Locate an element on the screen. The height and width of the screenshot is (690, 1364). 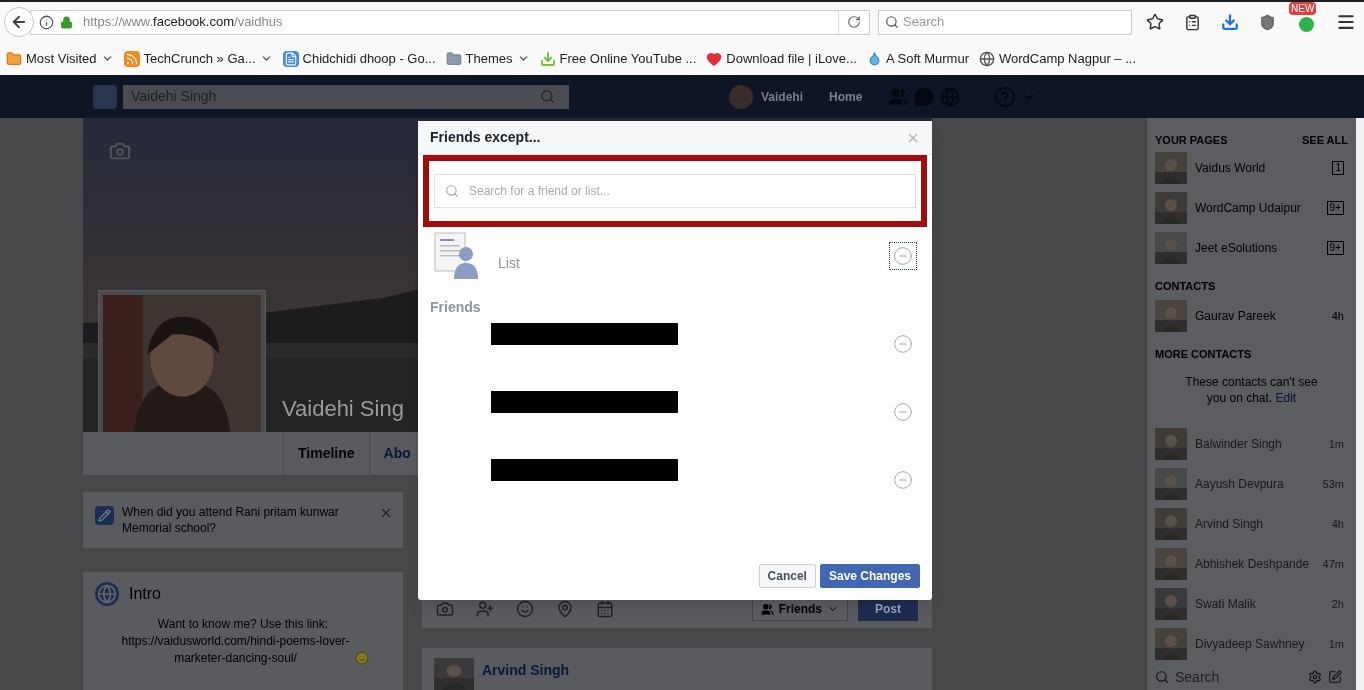
page-name: WordCamp Udaipur is located at coordinates (1257, 208).